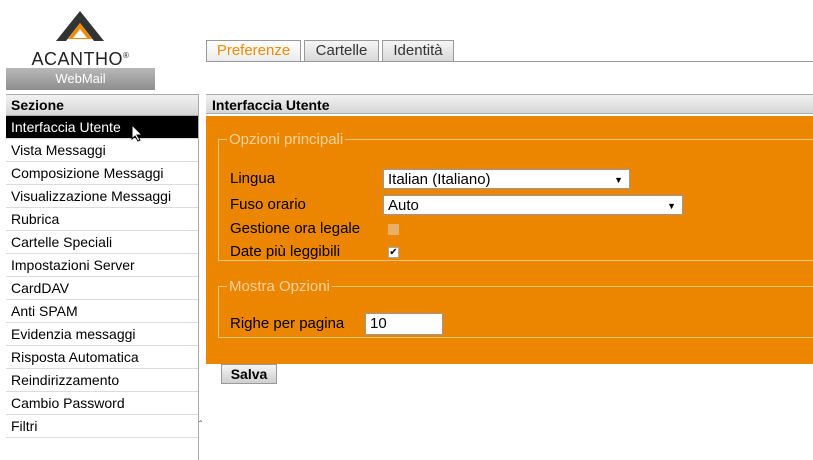  What do you see at coordinates (102, 127) in the screenshot?
I see `sidebar-item-interfaccia-utente: Interfaccia Utente` at bounding box center [102, 127].